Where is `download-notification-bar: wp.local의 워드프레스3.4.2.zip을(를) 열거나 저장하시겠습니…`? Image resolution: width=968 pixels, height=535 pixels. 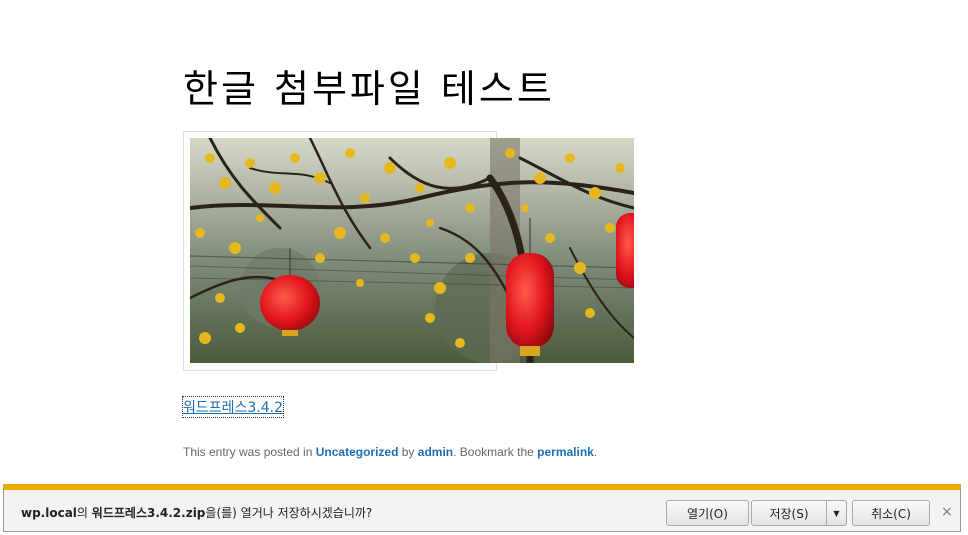
download-notification-bar: wp.local의 워드프레스3.4.2.zip을(를) 열거나 저장하시겠습니… is located at coordinates (482, 508).